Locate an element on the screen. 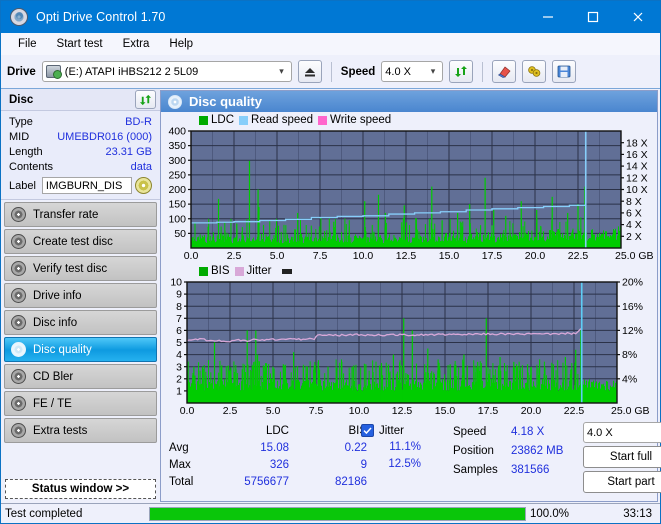 The height and width of the screenshot is (524, 661). drive-select: (E:) ATAPI iHBS212 2 5L09 ▾ is located at coordinates (166, 71).